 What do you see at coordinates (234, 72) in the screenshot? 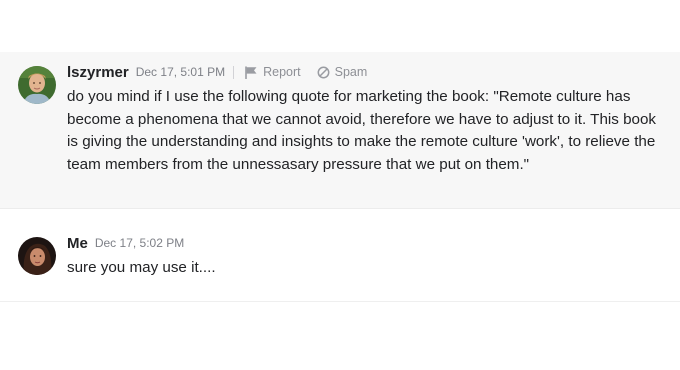
I see `divider` at bounding box center [234, 72].